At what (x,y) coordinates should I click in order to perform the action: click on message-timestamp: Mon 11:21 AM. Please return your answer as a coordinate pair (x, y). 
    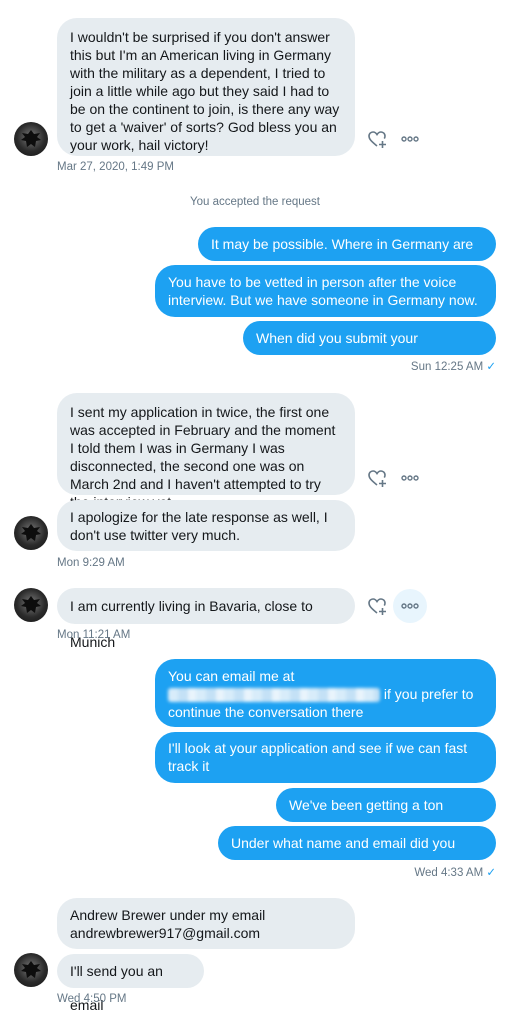
    Looking at the image, I should click on (94, 635).